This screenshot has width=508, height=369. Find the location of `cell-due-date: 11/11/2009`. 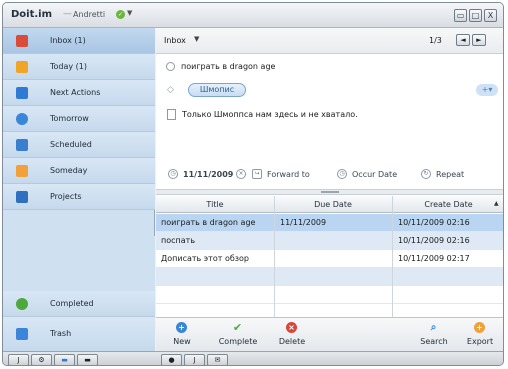

cell-due-date: 11/11/2009 is located at coordinates (303, 222).